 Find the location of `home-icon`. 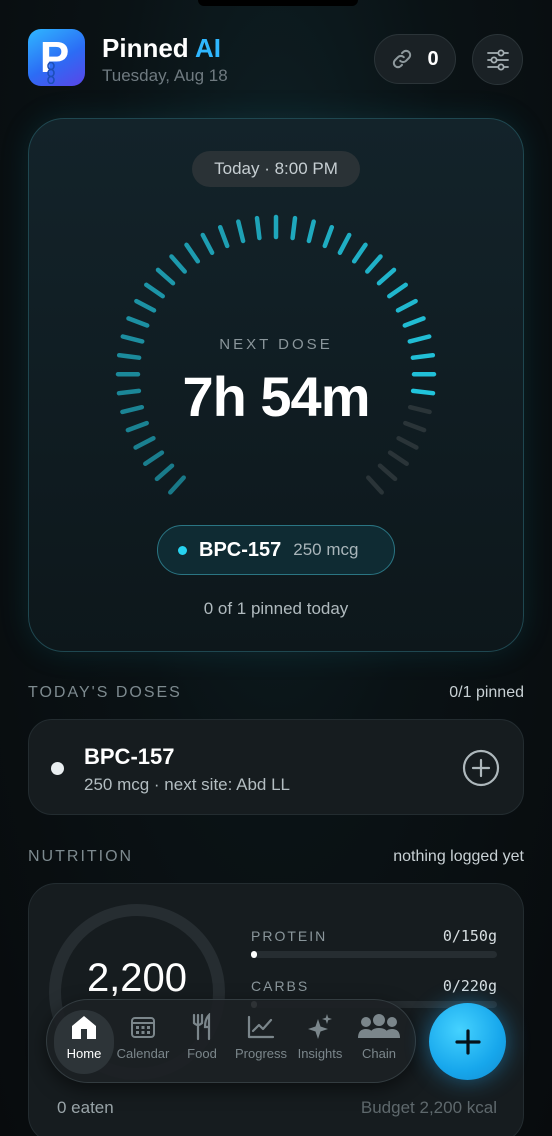

home-icon is located at coordinates (84, 1027).